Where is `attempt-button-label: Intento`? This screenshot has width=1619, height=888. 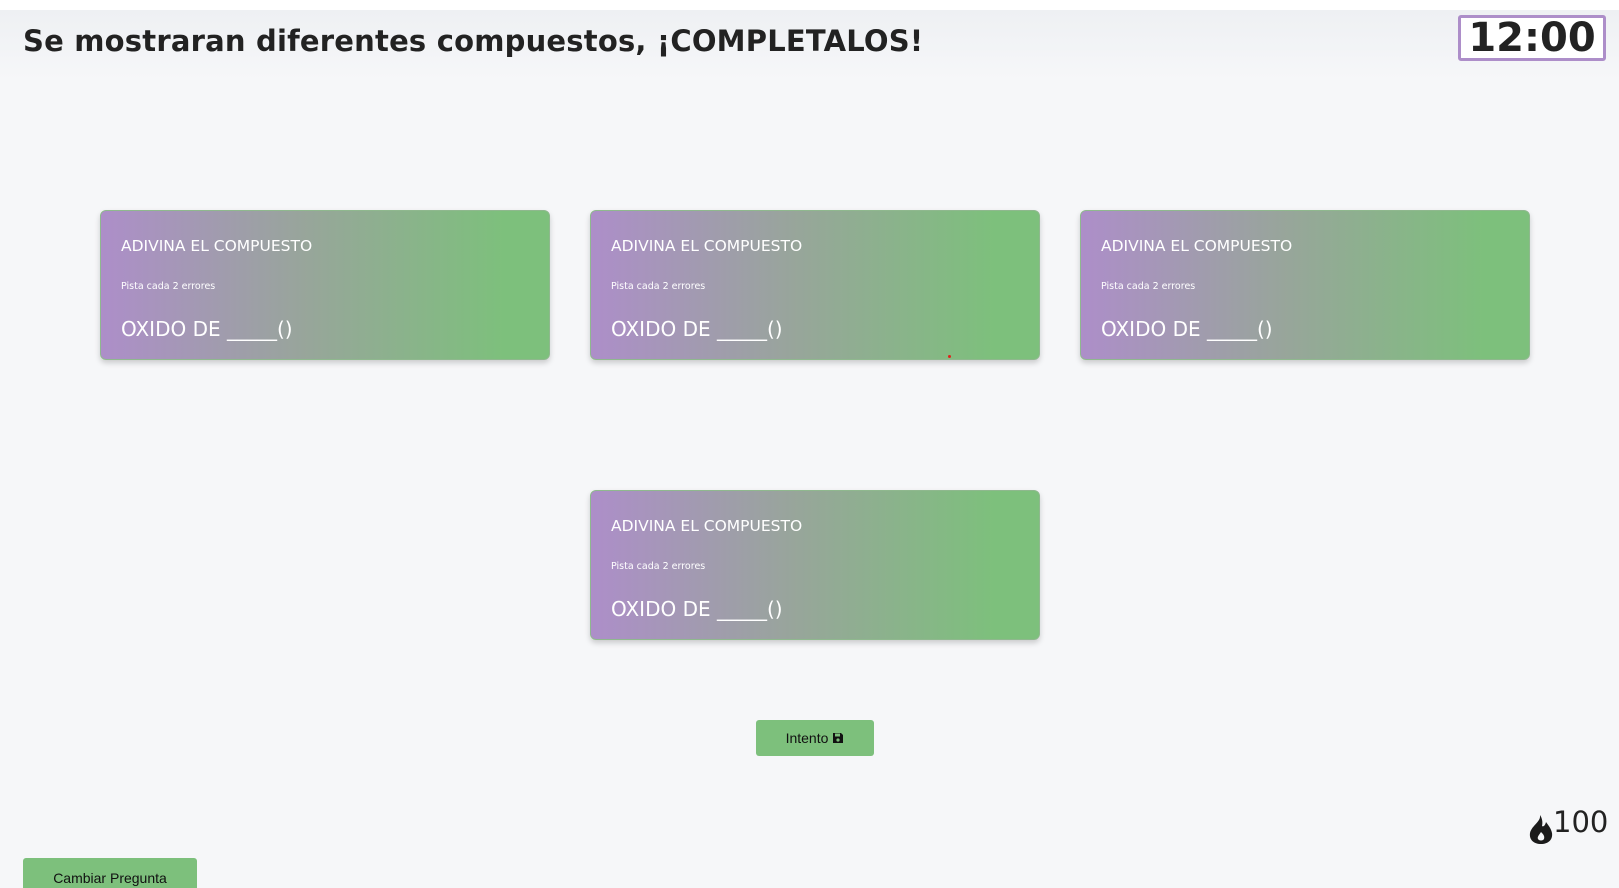 attempt-button-label: Intento is located at coordinates (807, 738).